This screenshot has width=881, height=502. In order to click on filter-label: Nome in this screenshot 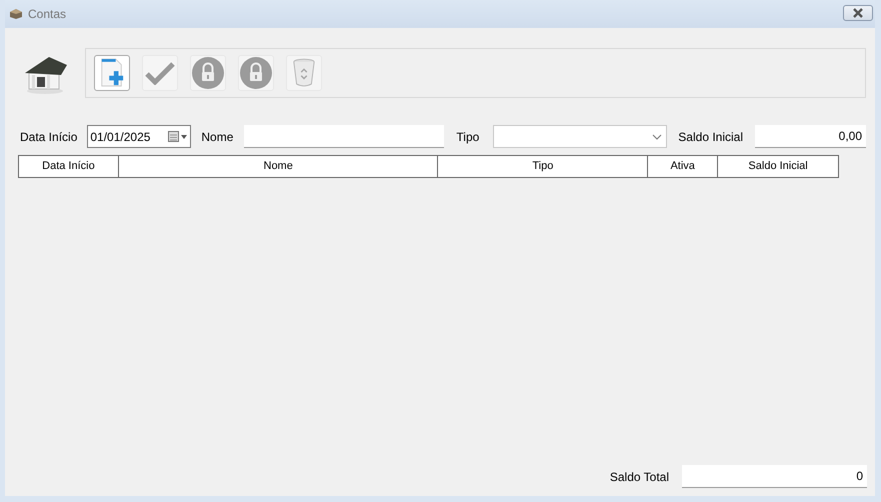, I will do `click(217, 137)`.